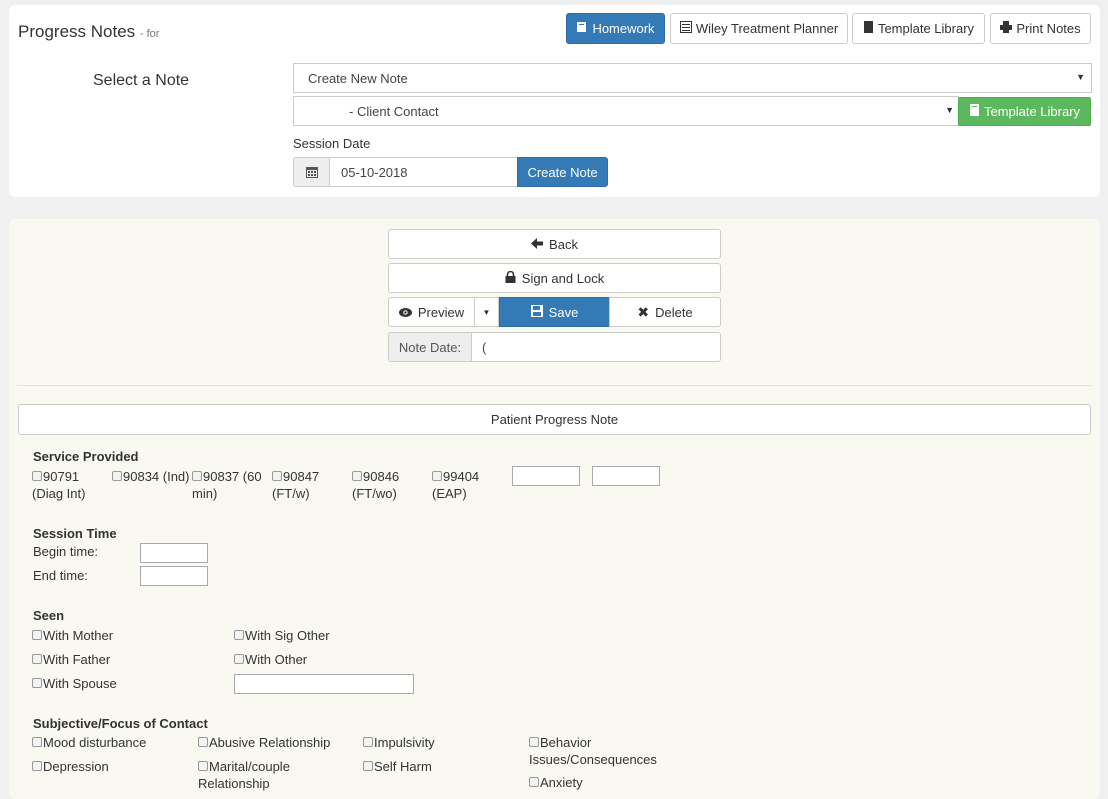  What do you see at coordinates (232, 476) in the screenshot?
I see `service-option-label: 90837 (60` at bounding box center [232, 476].